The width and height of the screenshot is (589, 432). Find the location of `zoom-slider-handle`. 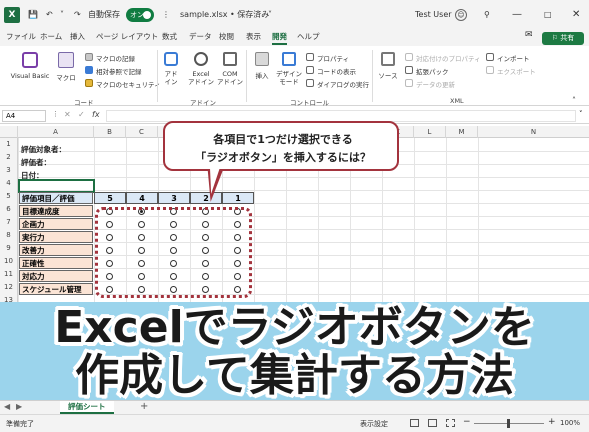

zoom-slider-handle is located at coordinates (508, 423).